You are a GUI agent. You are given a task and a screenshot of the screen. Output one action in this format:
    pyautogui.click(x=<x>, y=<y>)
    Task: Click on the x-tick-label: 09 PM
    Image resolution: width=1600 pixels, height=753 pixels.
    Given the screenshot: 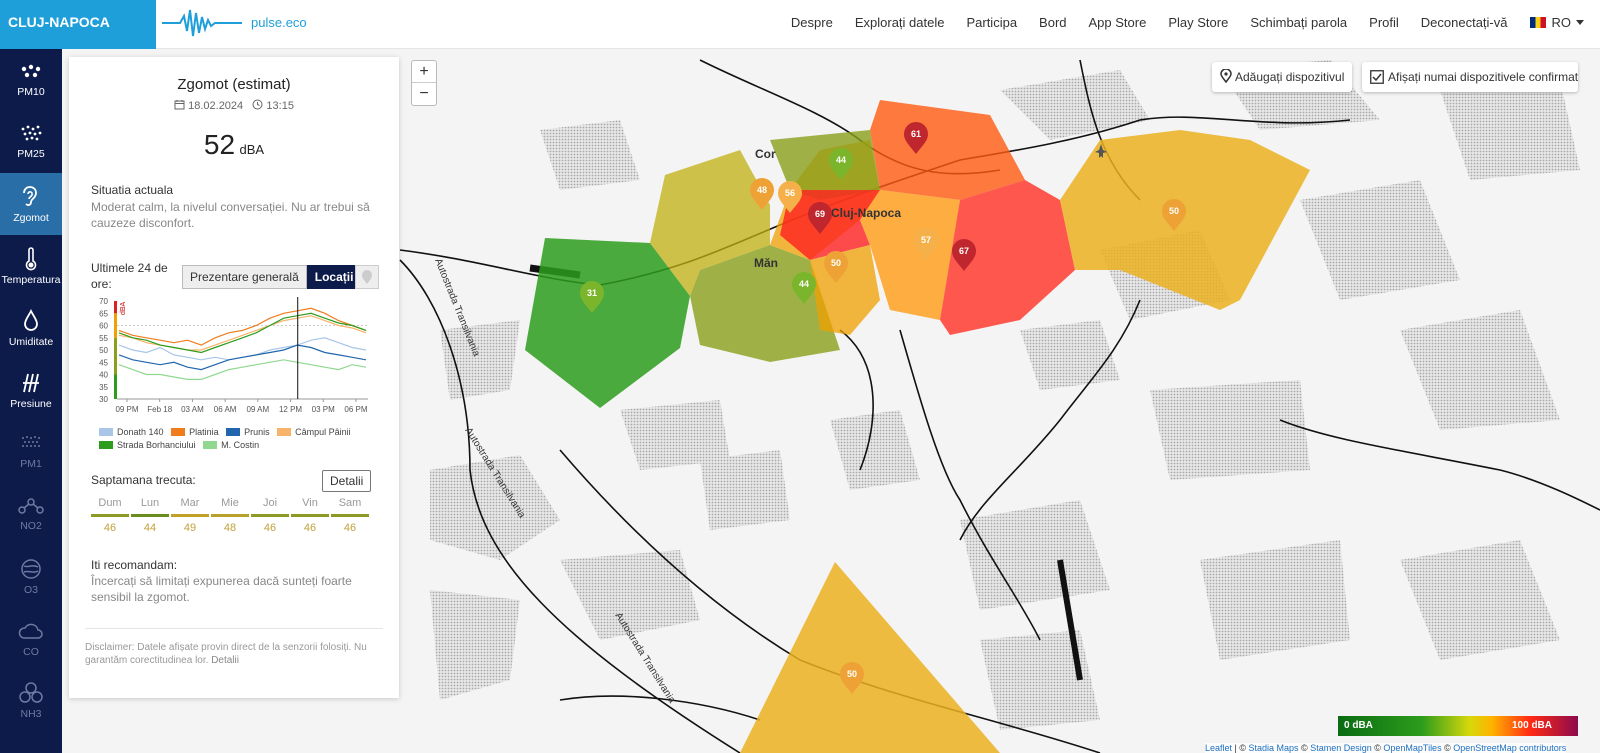 What is the action you would take?
    pyautogui.click(x=126, y=409)
    